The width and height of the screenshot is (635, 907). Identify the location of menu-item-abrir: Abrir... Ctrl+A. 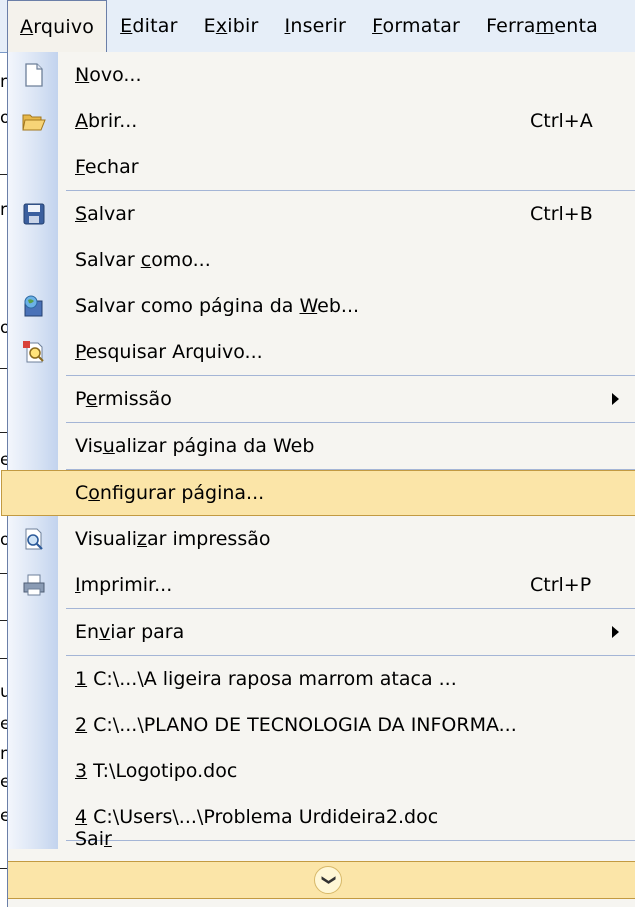
(321, 121).